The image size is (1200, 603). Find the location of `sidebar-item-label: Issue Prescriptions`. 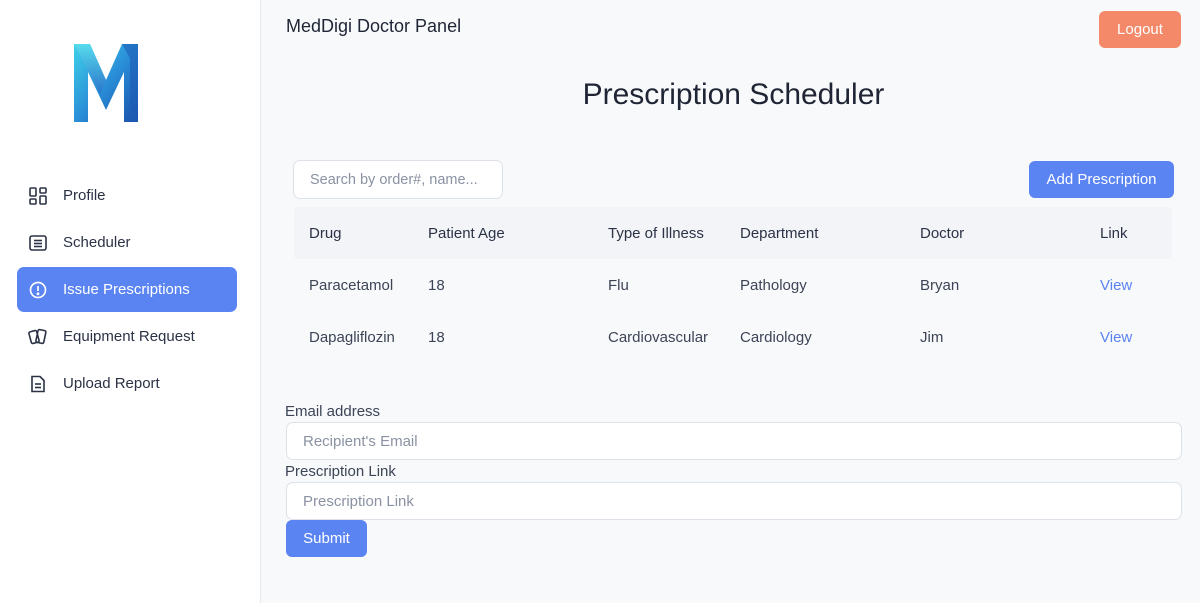

sidebar-item-label: Issue Prescriptions is located at coordinates (126, 289).